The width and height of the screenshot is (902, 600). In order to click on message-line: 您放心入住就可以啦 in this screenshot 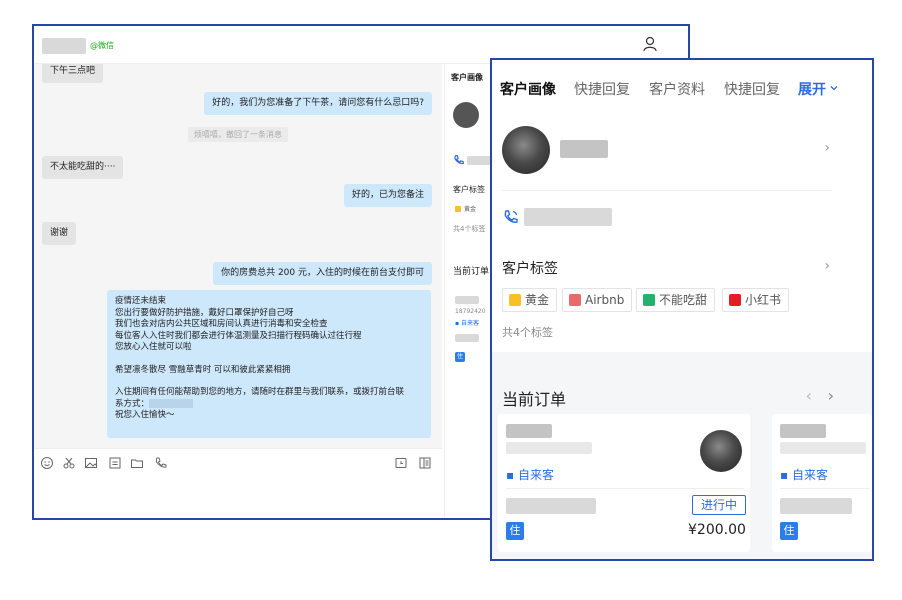, I will do `click(153, 347)`.